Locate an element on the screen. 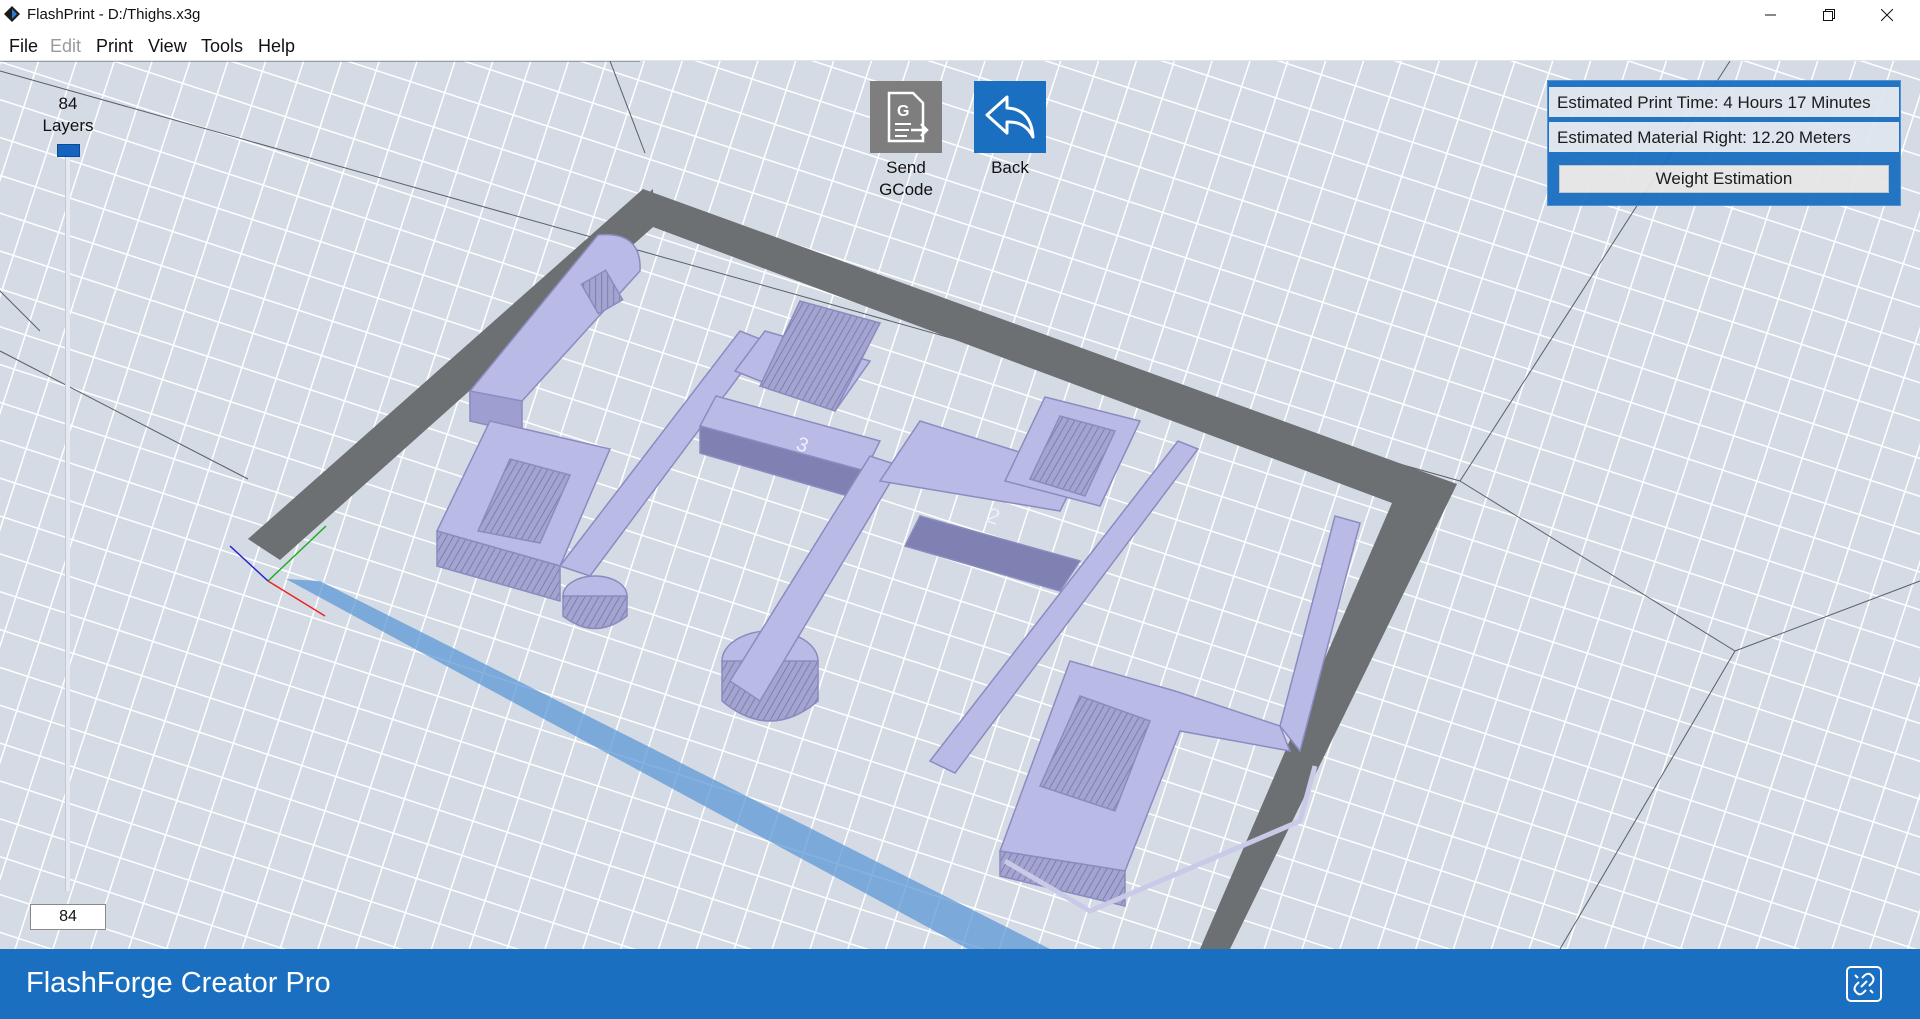 This screenshot has height=1019, width=1920. restore-button is located at coordinates (1829, 15).